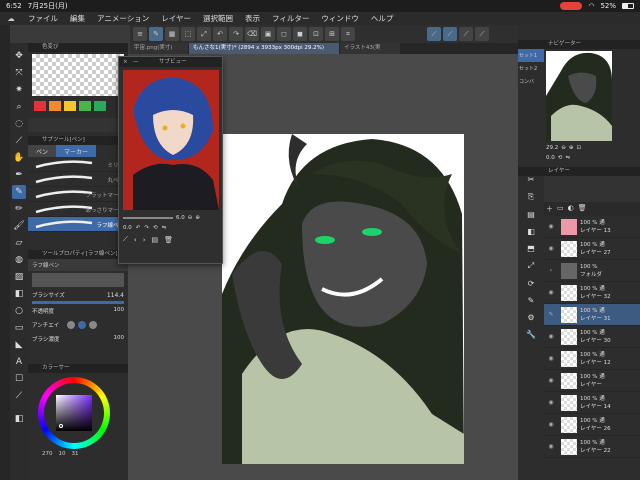 This screenshot has width=640, height=480. What do you see at coordinates (332, 34) in the screenshot?
I see `ruler-icon: ⊞` at bounding box center [332, 34].